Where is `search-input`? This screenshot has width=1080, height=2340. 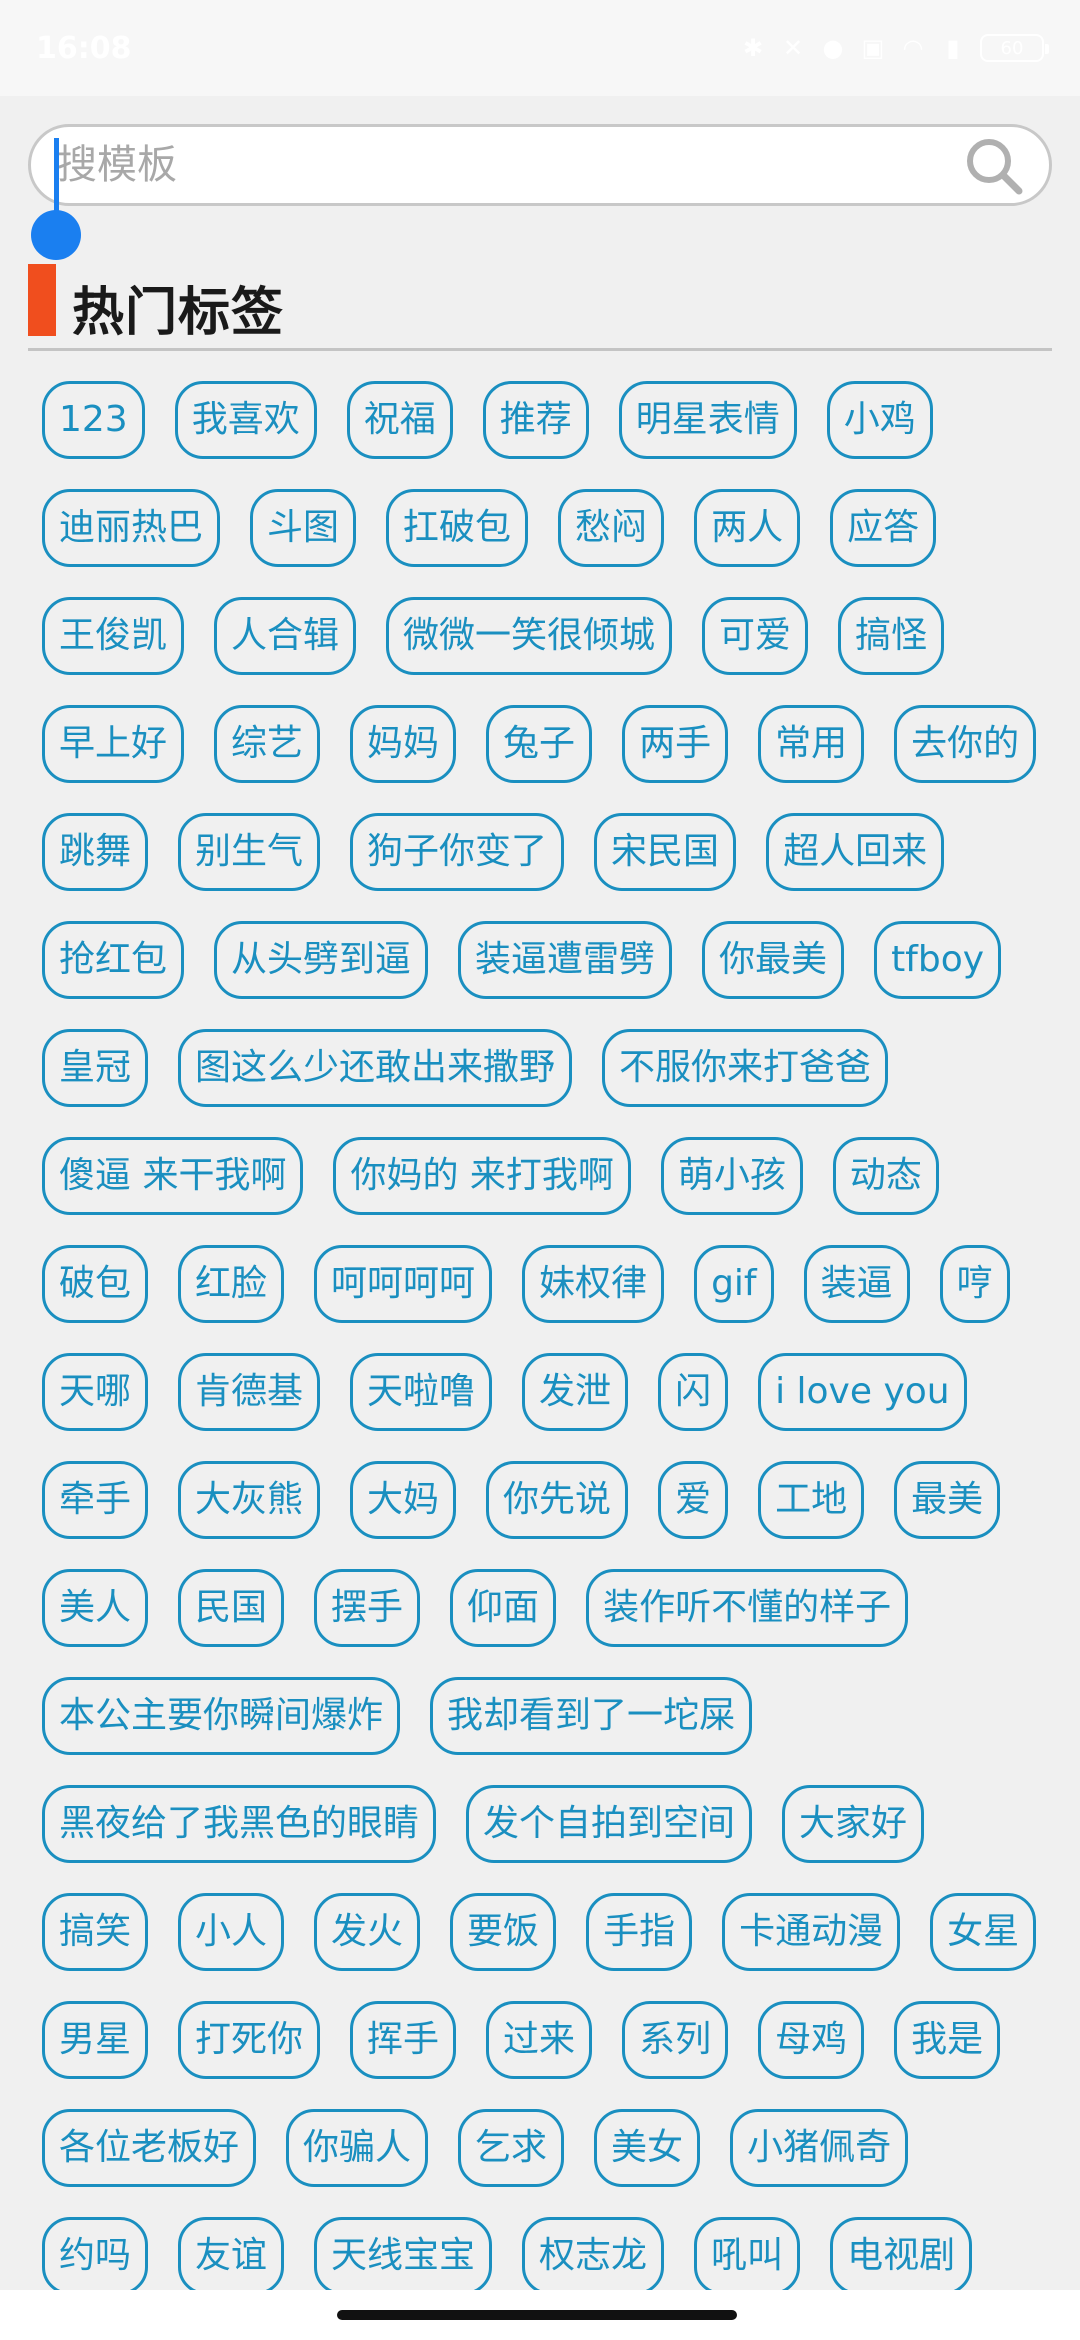
search-input is located at coordinates (507, 165).